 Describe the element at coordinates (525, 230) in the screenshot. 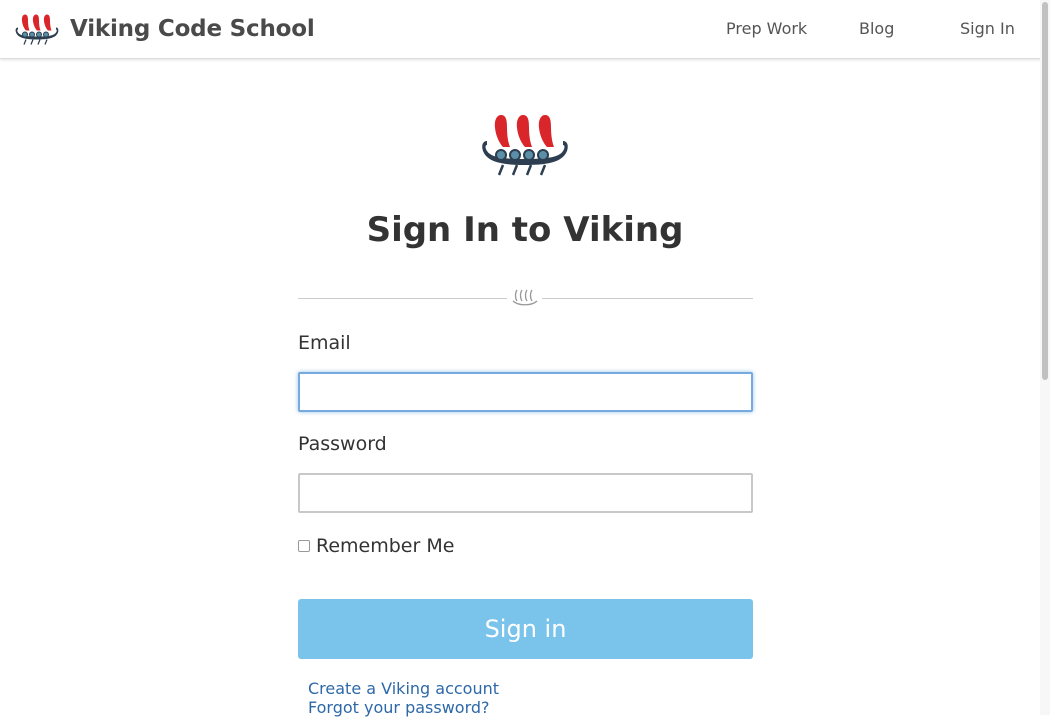

I see `page-title: Sign In to Viking` at that location.